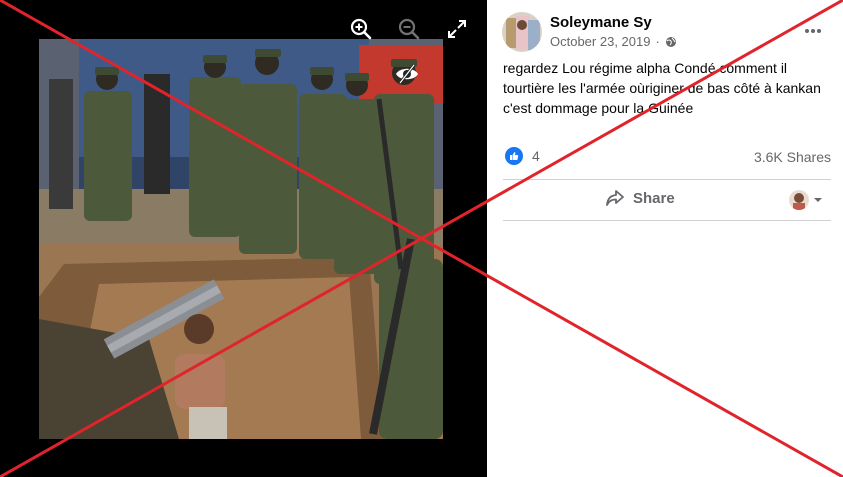 The image size is (843, 477). I want to click on user-avatar, so click(799, 200).